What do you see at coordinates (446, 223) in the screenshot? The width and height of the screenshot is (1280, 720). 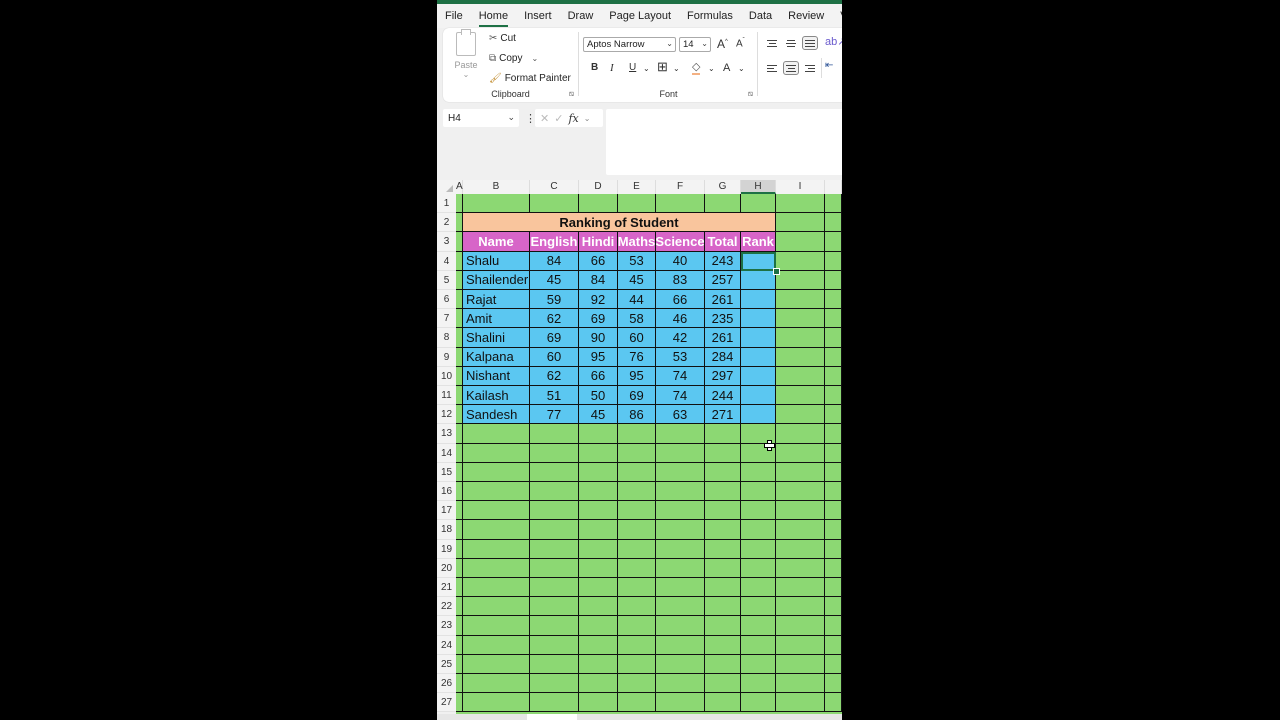 I see `row-header: 2` at bounding box center [446, 223].